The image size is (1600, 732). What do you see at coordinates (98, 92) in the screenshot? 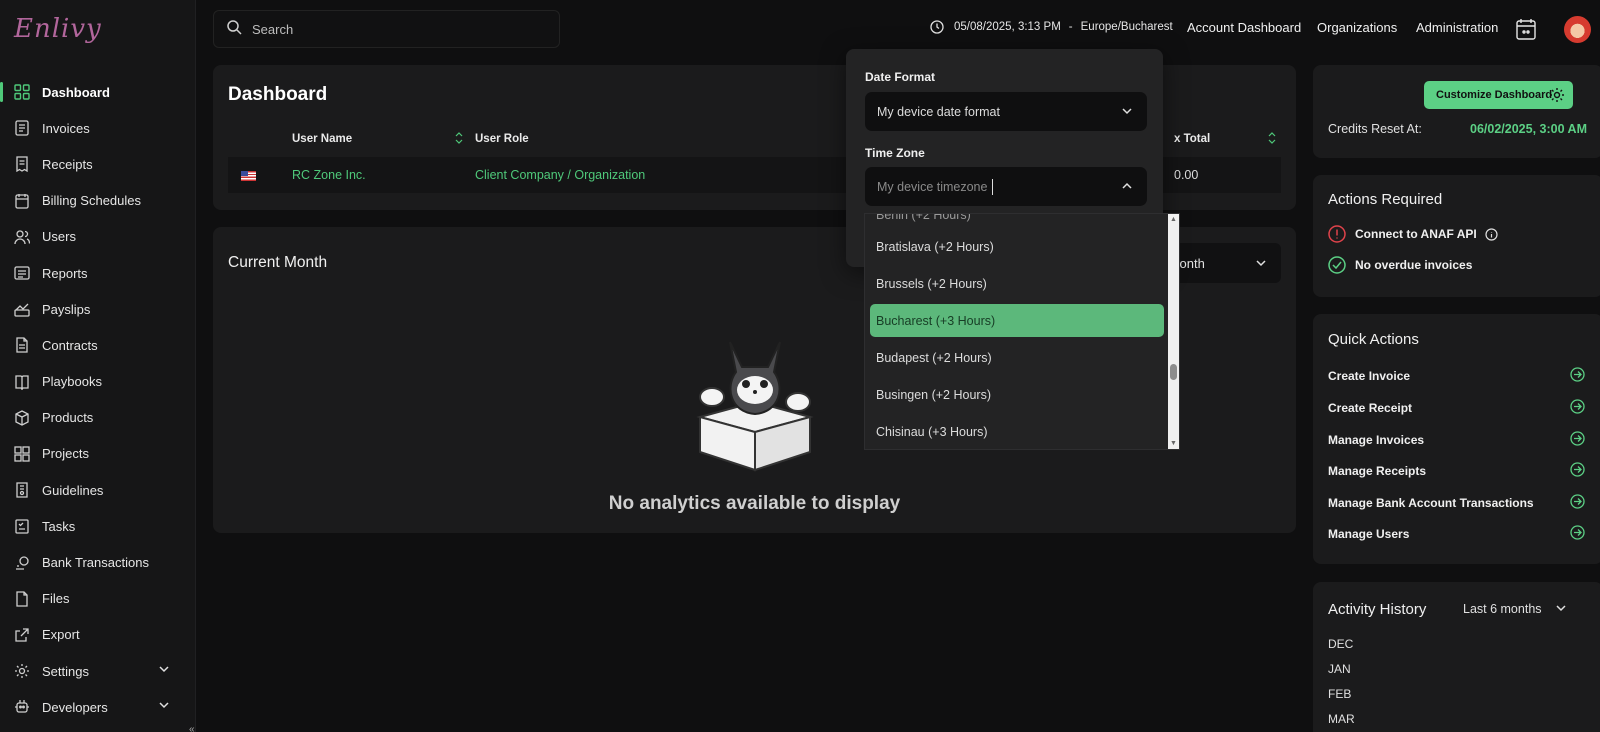
I see `sidebar-item-dashboard: Dashboard` at bounding box center [98, 92].